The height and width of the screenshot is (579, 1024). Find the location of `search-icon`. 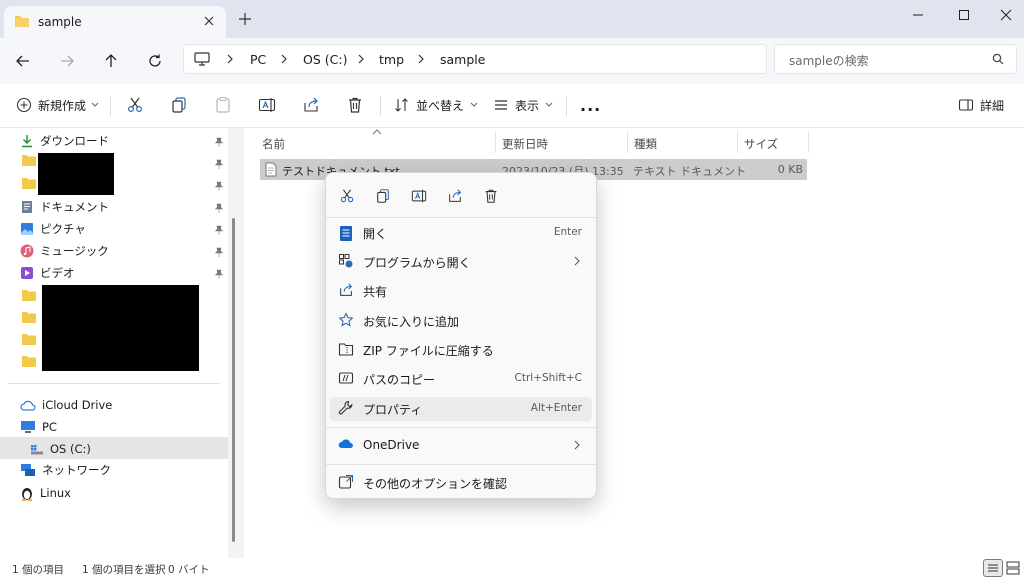

search-icon is located at coordinates (998, 59).